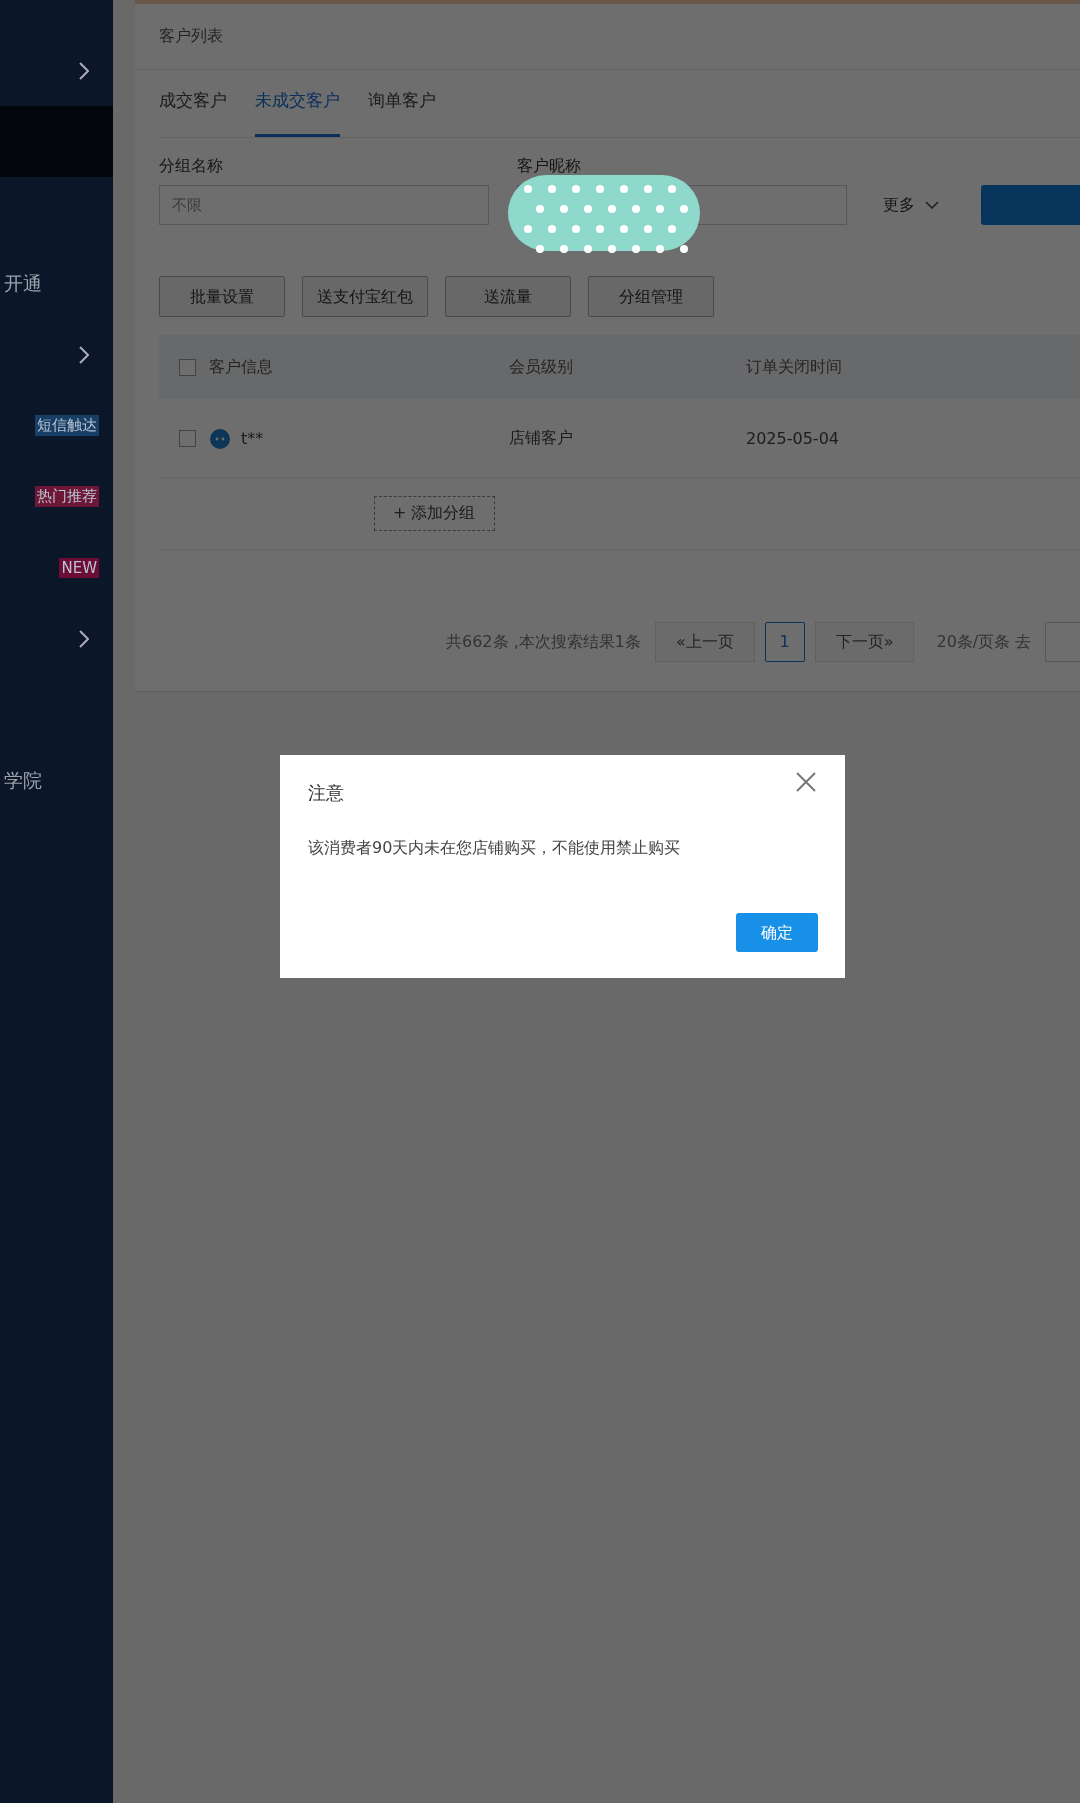  I want to click on add-group-button: + 添加分组, so click(434, 513).